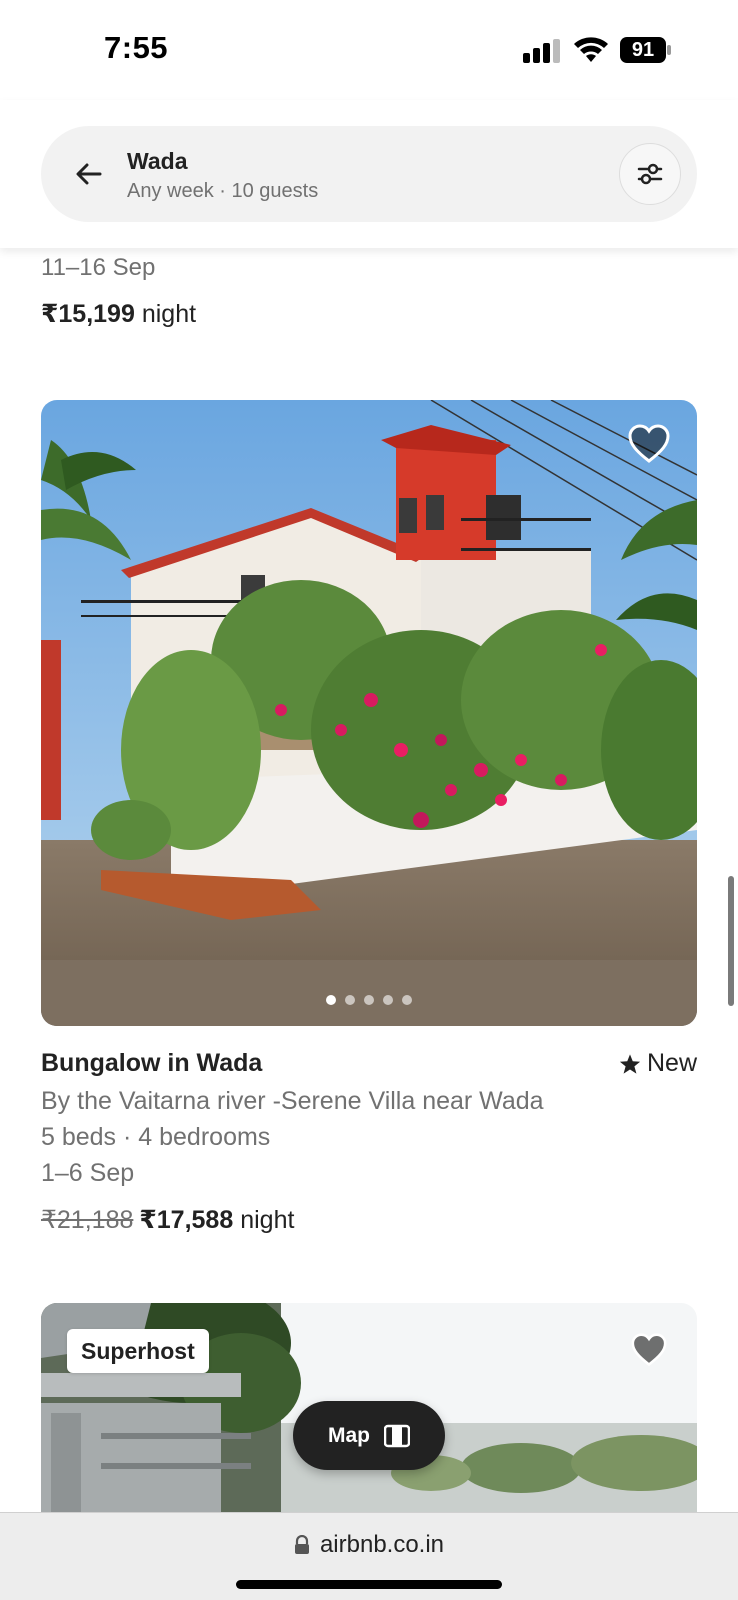 The height and width of the screenshot is (1600, 738). Describe the element at coordinates (223, 191) in the screenshot. I see `search-details: Any week · 10 guests` at that location.